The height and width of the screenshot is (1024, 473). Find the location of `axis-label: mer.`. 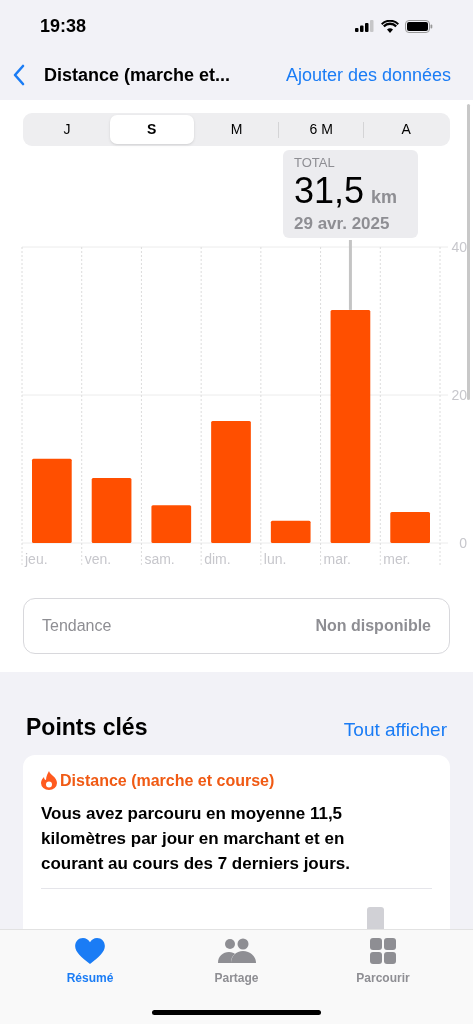

axis-label: mer. is located at coordinates (397, 559).